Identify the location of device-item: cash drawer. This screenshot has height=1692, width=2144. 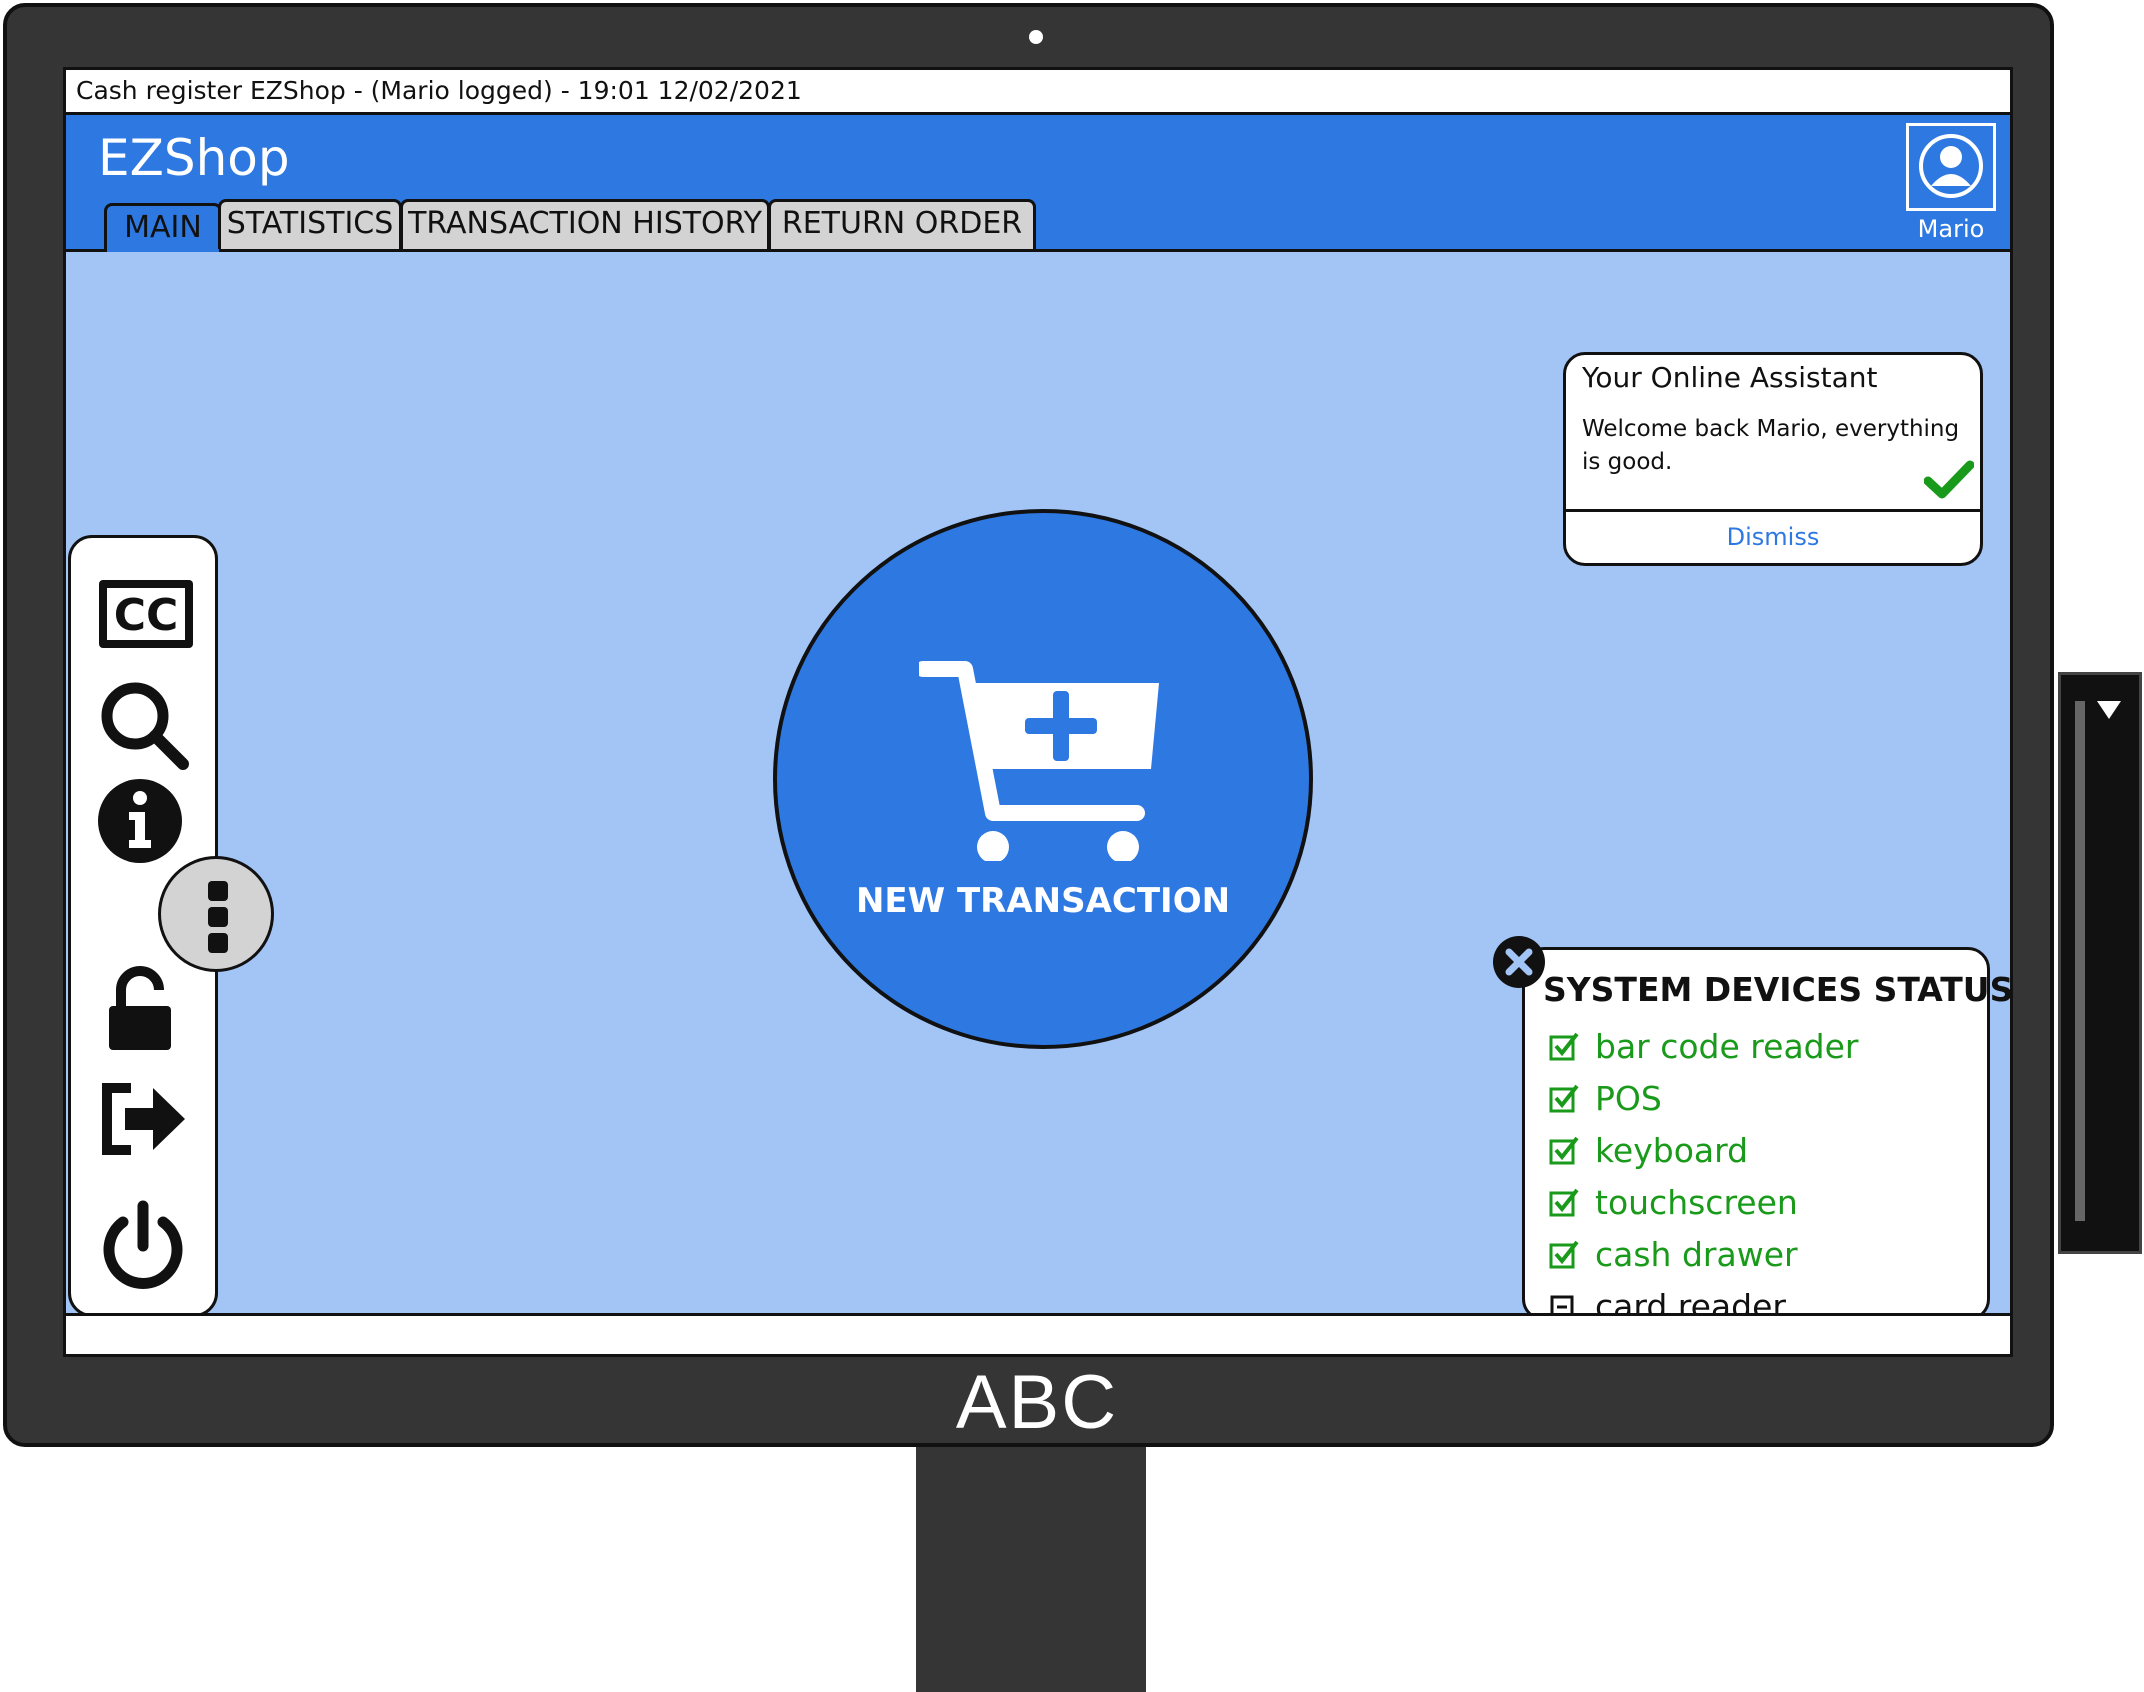
(1703, 1254).